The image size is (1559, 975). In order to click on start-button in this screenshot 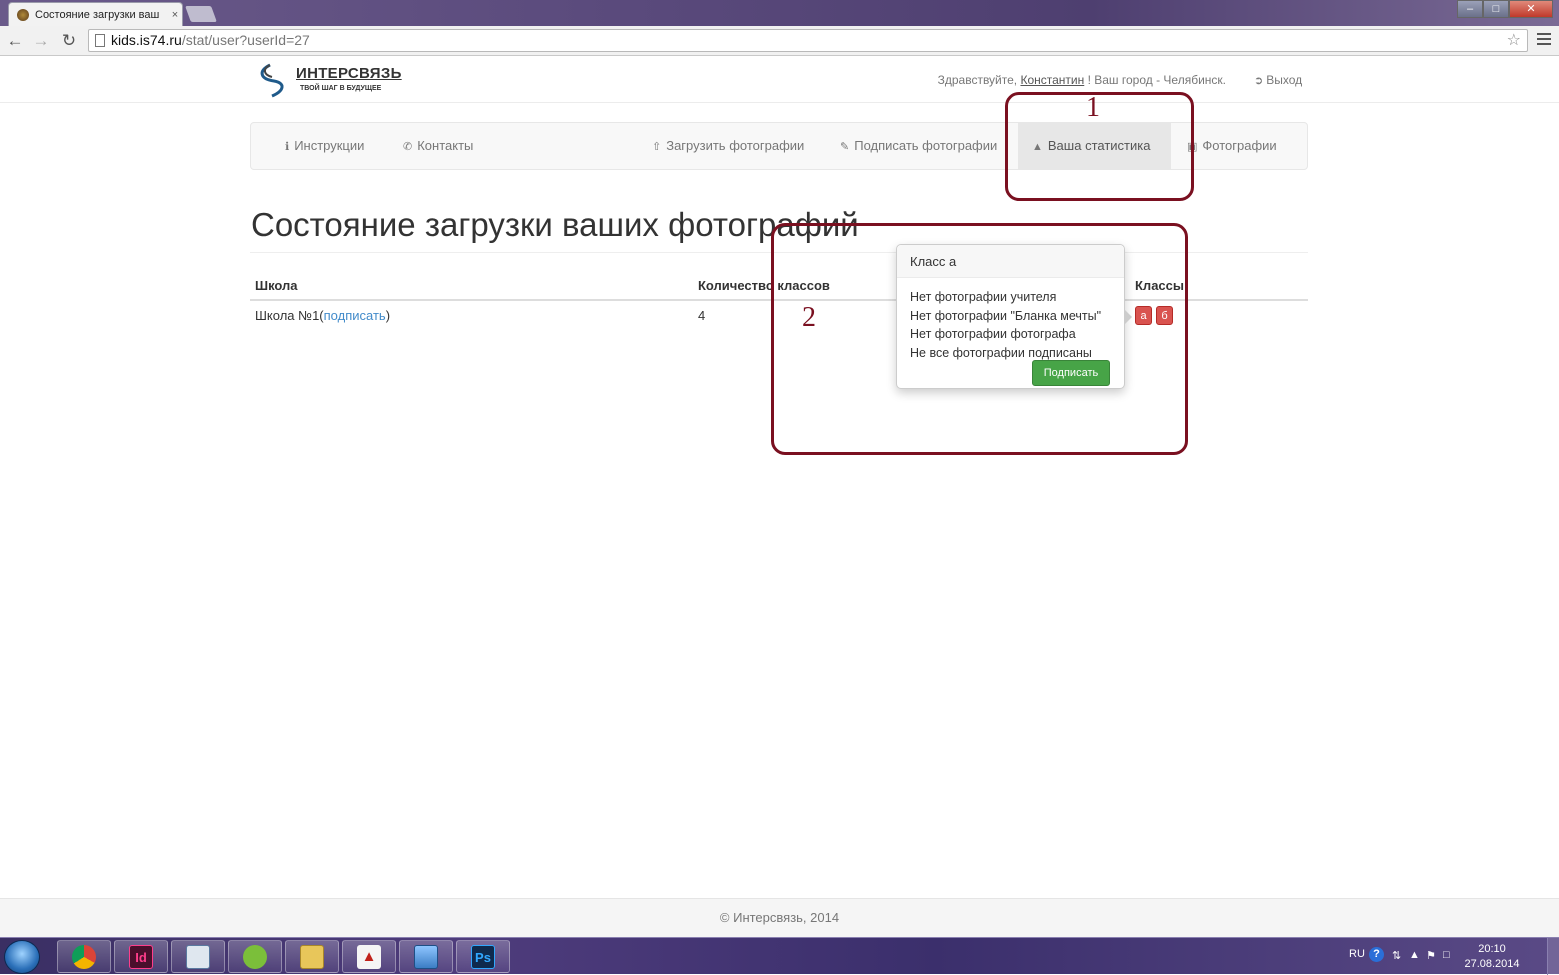, I will do `click(22, 957)`.